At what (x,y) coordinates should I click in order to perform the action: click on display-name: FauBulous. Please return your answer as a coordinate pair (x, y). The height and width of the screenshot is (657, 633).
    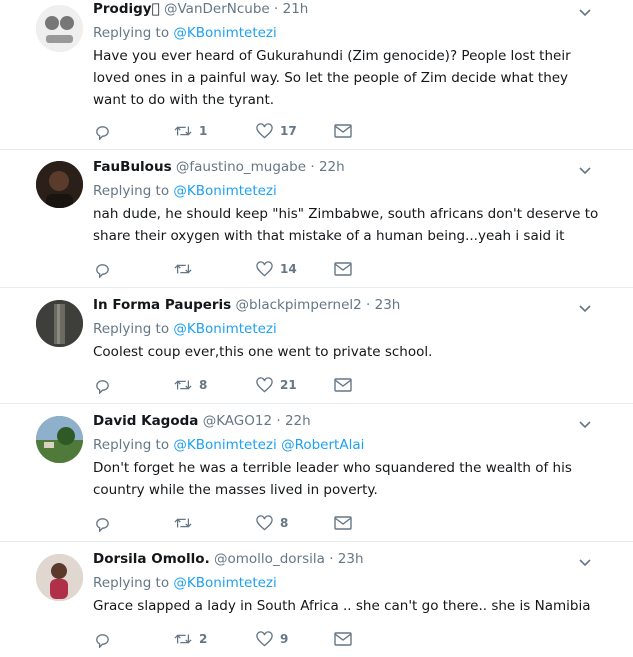
    Looking at the image, I should click on (132, 167).